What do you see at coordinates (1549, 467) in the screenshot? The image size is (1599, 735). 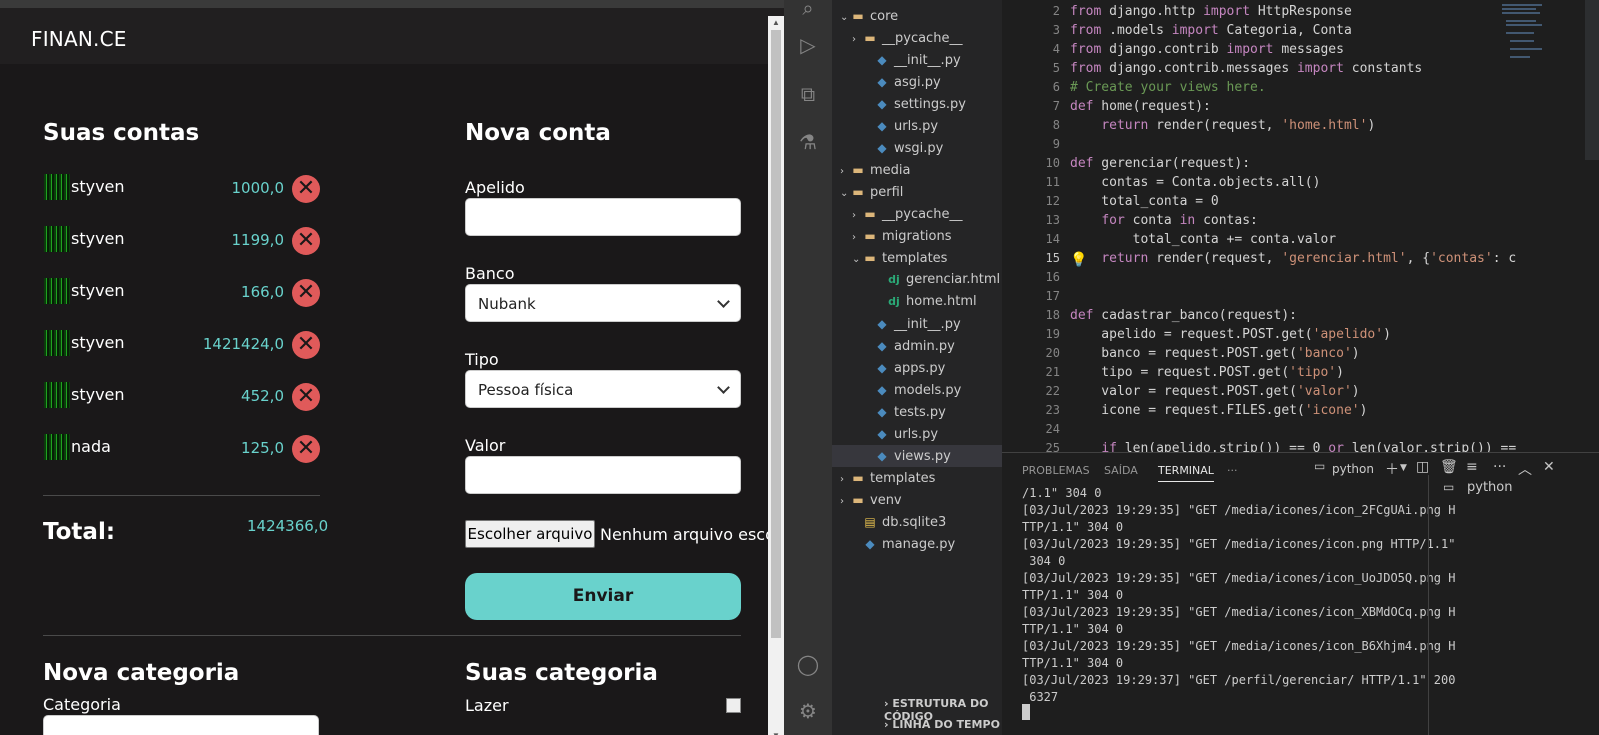 I see `close-icon: ✕` at bounding box center [1549, 467].